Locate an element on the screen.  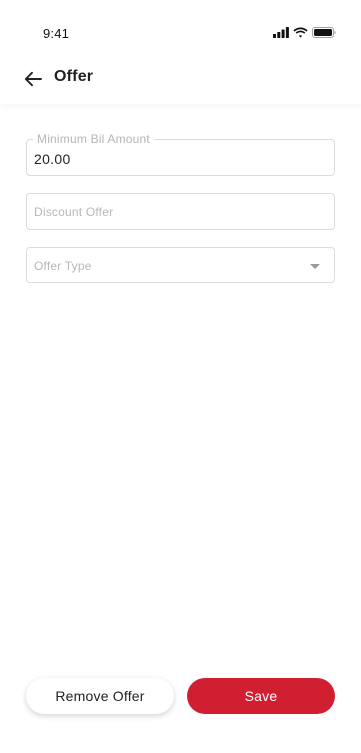
remove-offer-button: Remove Offer is located at coordinates (100, 696).